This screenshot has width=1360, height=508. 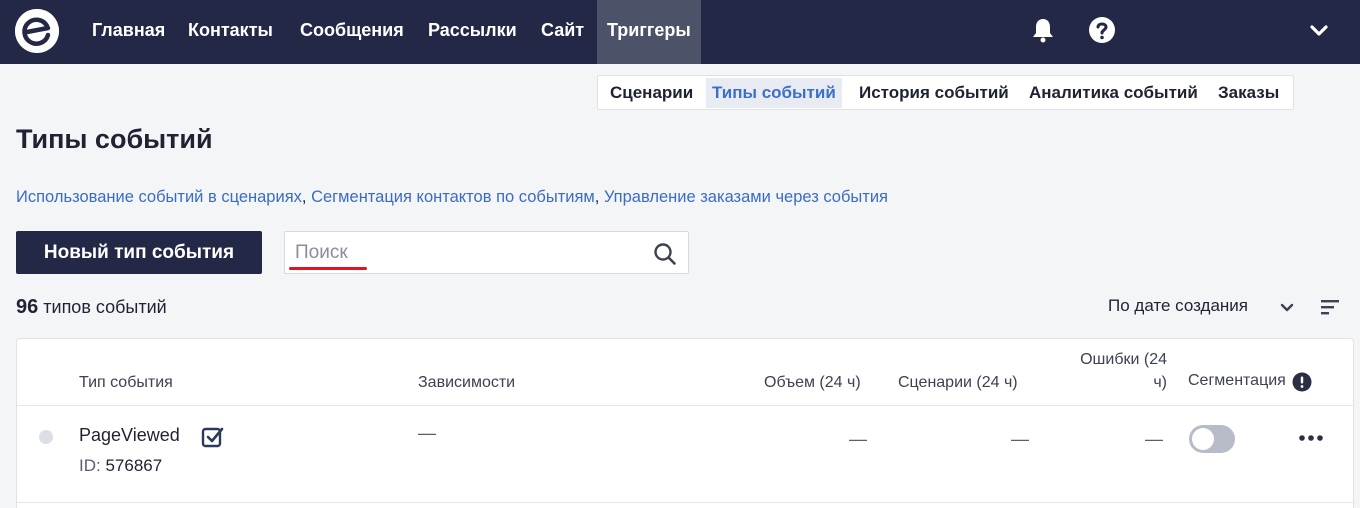 I want to click on help-icon, so click(x=1102, y=30).